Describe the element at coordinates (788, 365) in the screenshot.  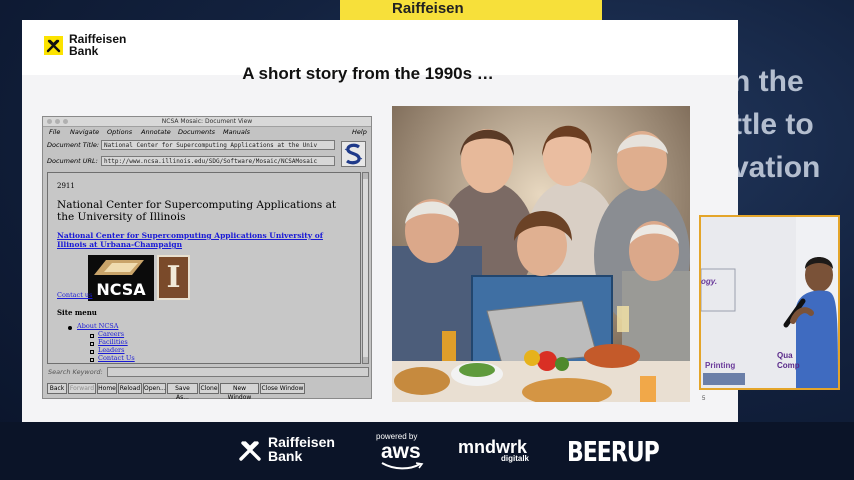
I see `speaker-screen-text-line: Comp` at that location.